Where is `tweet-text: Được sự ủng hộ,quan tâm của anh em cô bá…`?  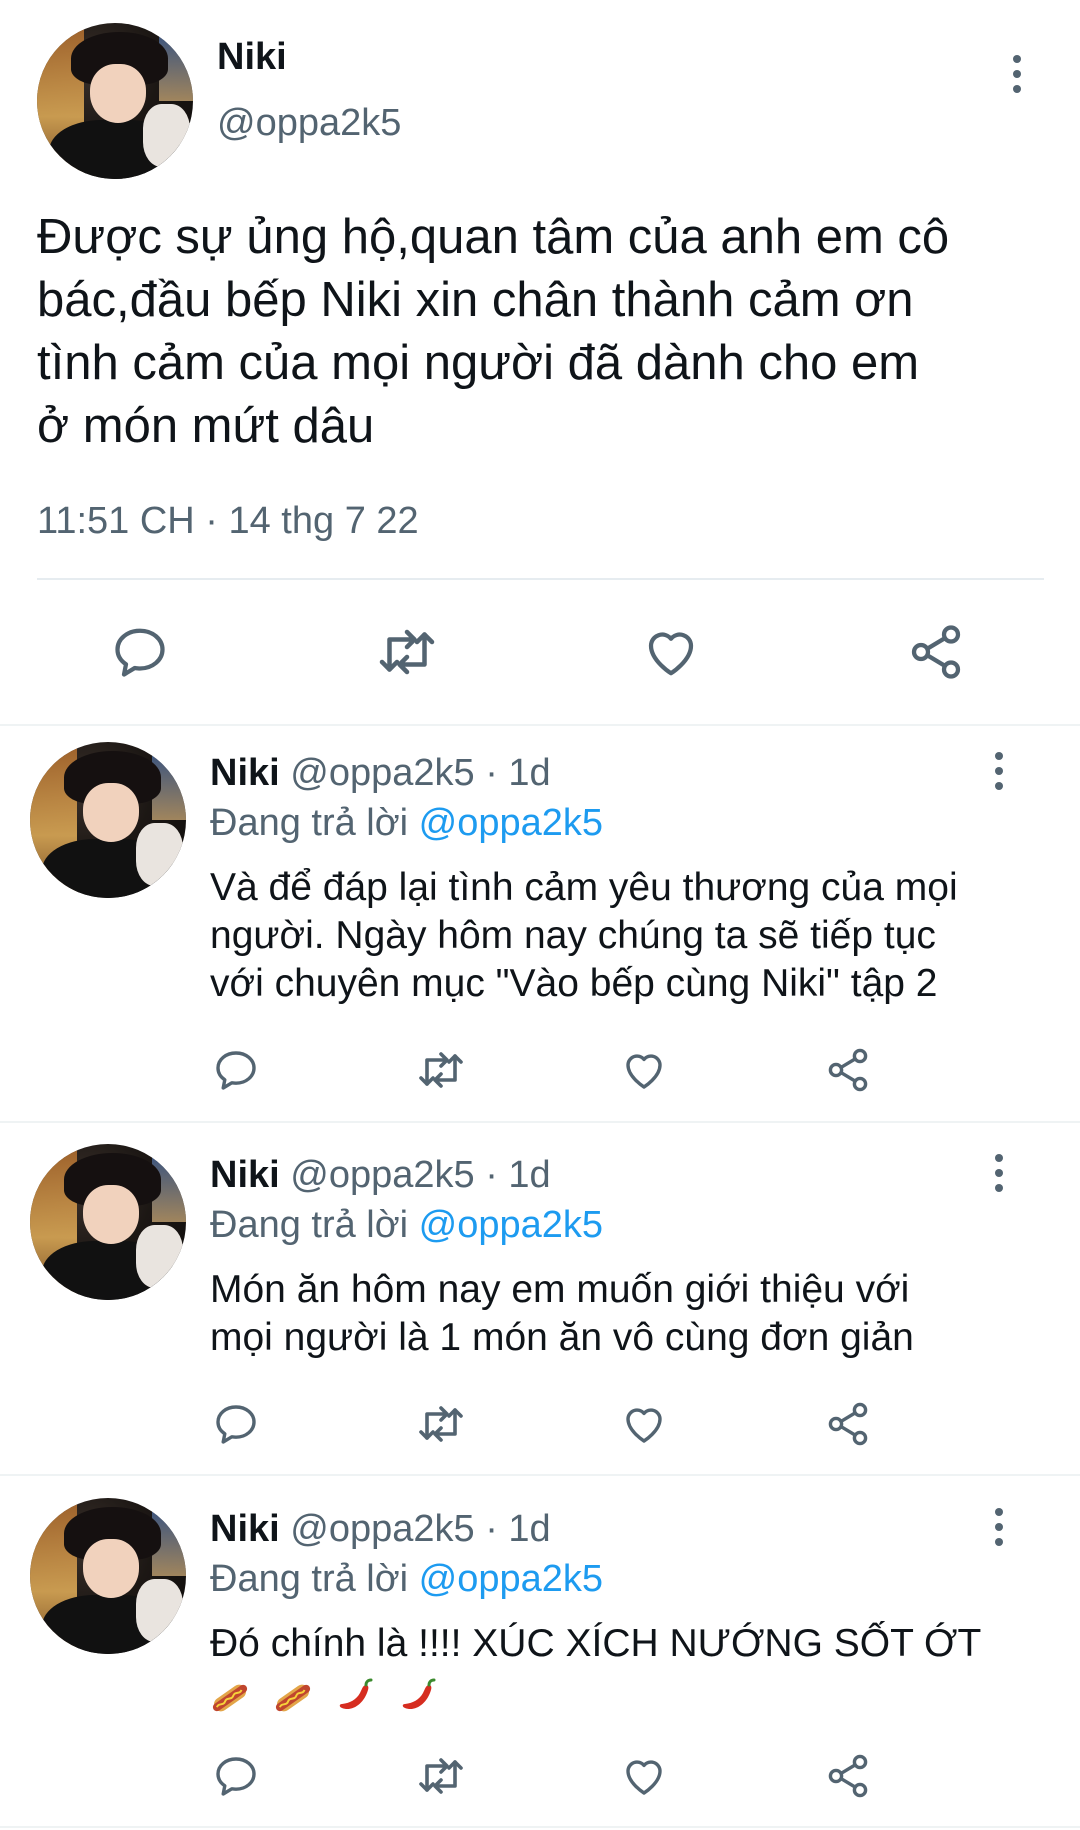
tweet-text: Được sự ủng hộ,quan tâm của anh em cô bá… is located at coordinates (493, 332).